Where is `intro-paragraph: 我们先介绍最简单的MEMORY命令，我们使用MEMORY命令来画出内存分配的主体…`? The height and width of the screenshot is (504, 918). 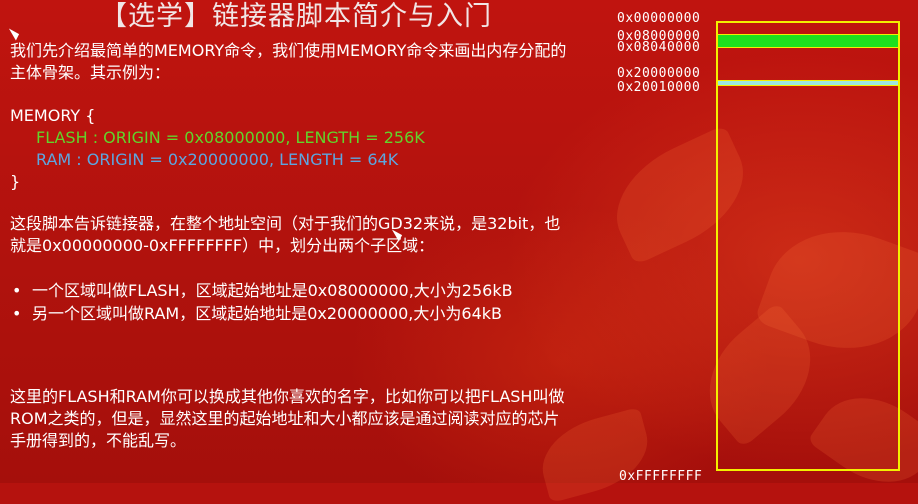 intro-paragraph: 我们先介绍最简单的MEMORY命令，我们使用MEMORY命令来画出内存分配的主体… is located at coordinates (288, 61).